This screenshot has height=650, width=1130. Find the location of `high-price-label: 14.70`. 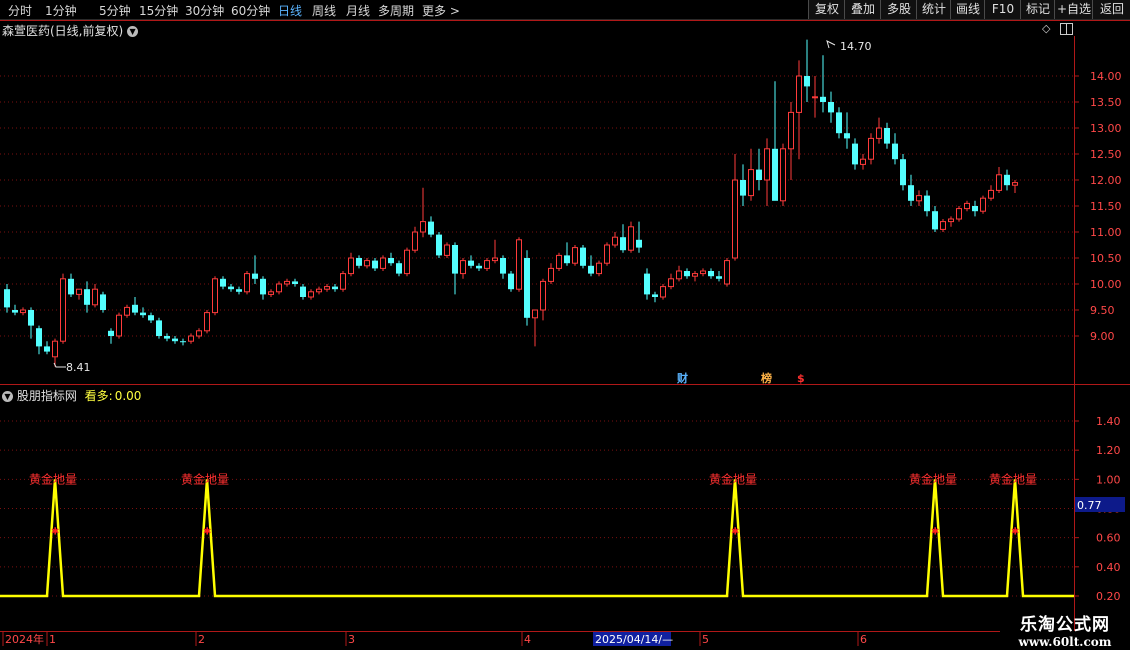

high-price-label: 14.70 is located at coordinates (856, 46).